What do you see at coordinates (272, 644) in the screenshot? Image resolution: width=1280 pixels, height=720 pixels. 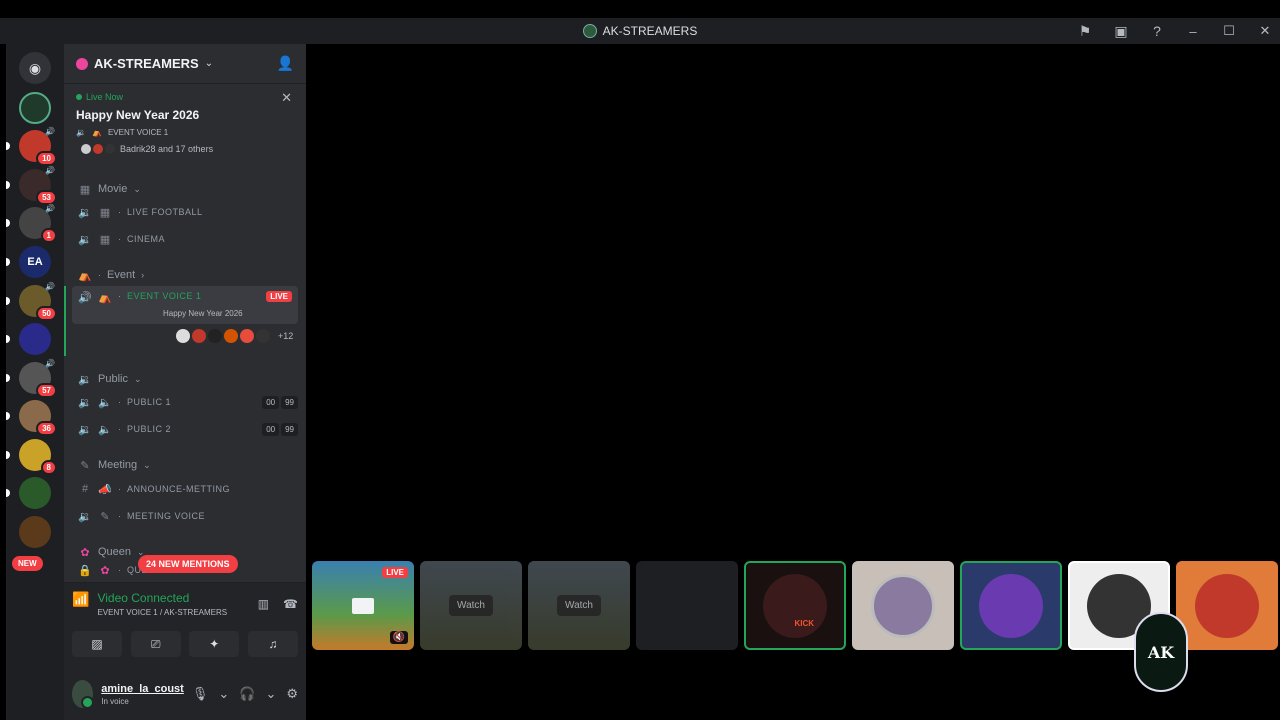 I see `soundboard-button: ♫` at bounding box center [272, 644].